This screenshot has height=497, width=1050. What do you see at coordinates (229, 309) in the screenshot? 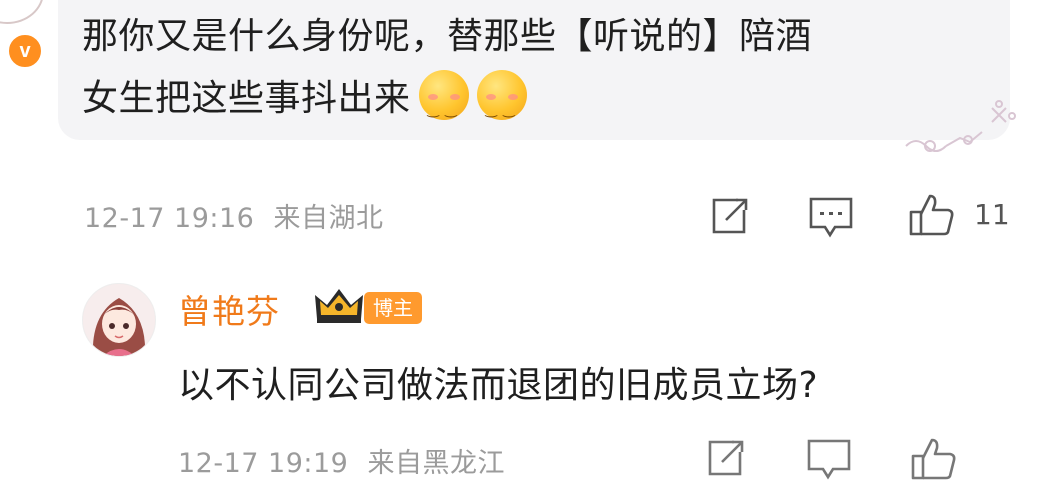
I see `reply-username: 曾艳芬` at bounding box center [229, 309].